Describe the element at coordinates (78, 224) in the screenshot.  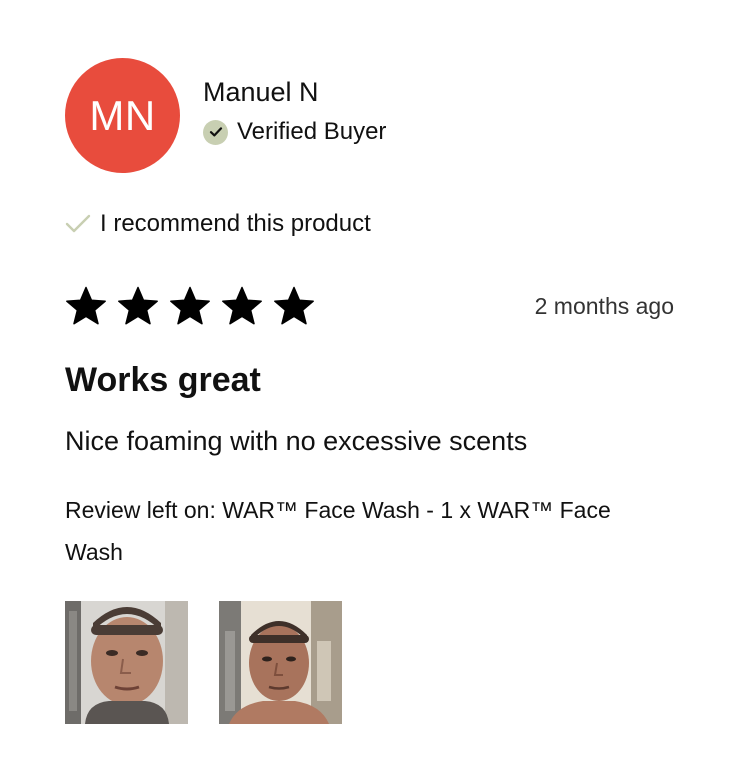
I see `check-icon` at that location.